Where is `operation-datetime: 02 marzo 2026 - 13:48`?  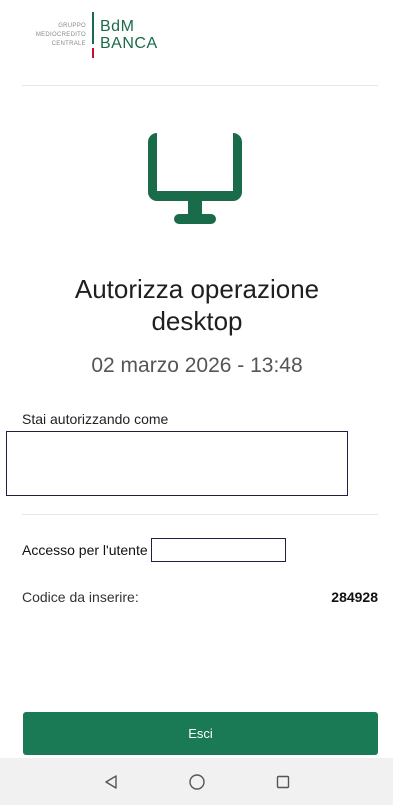
operation-datetime: 02 marzo 2026 - 13:48 is located at coordinates (197, 365).